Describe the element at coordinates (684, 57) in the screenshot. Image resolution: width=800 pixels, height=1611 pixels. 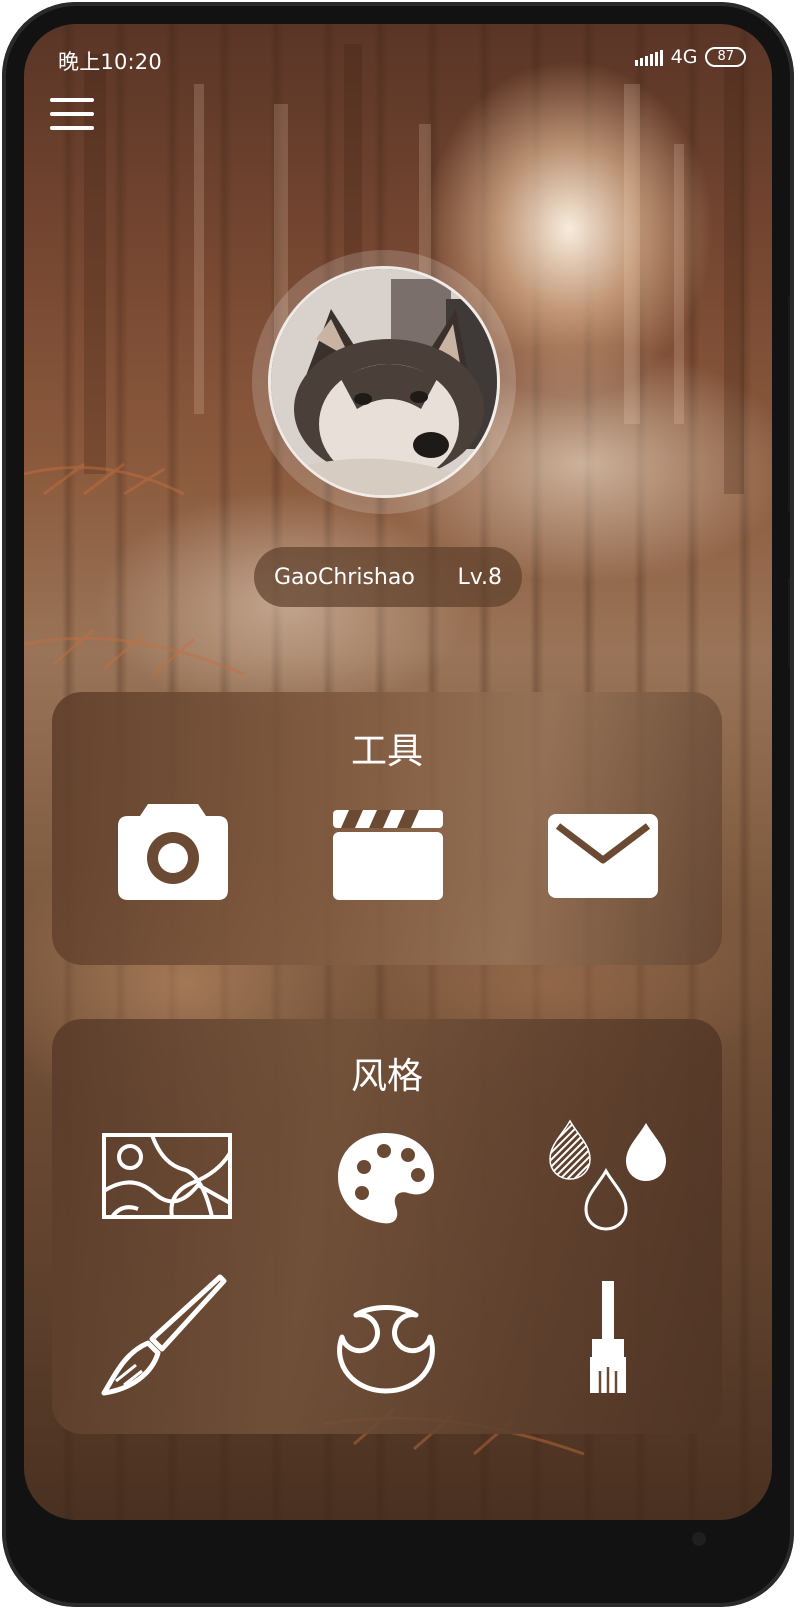
I see `network-type: 4G` at that location.